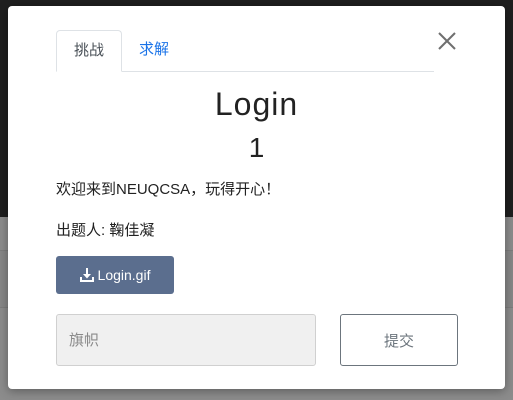 This screenshot has height=400, width=513. I want to click on tab-solves: 求解, so click(154, 50).